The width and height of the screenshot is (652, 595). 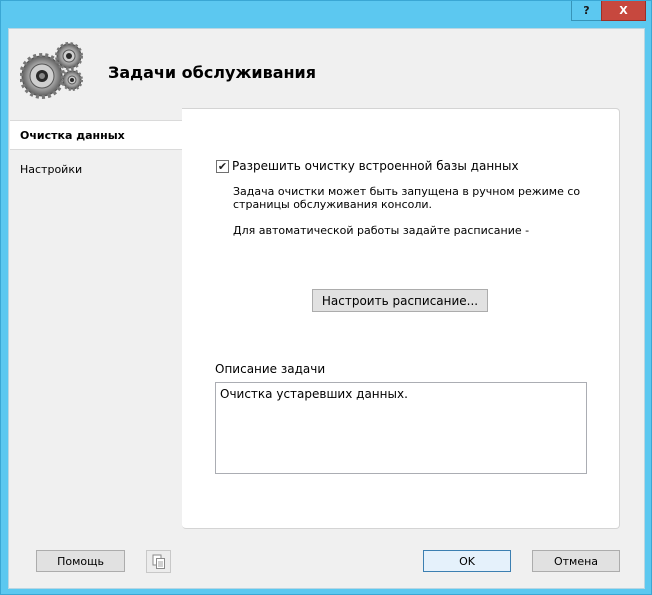 What do you see at coordinates (401, 428) in the screenshot?
I see `task-description-field: Очистка устаревших данных.` at bounding box center [401, 428].